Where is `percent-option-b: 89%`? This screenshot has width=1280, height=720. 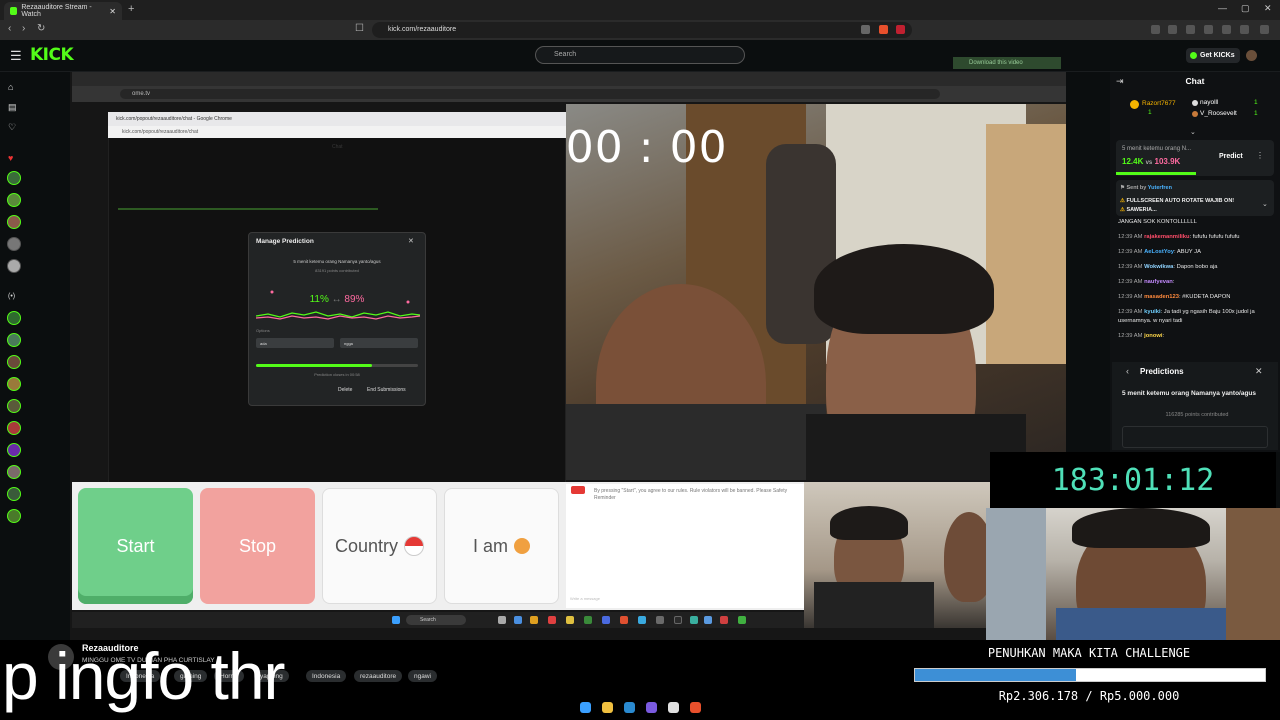
percent-option-b: 89% is located at coordinates (354, 299).